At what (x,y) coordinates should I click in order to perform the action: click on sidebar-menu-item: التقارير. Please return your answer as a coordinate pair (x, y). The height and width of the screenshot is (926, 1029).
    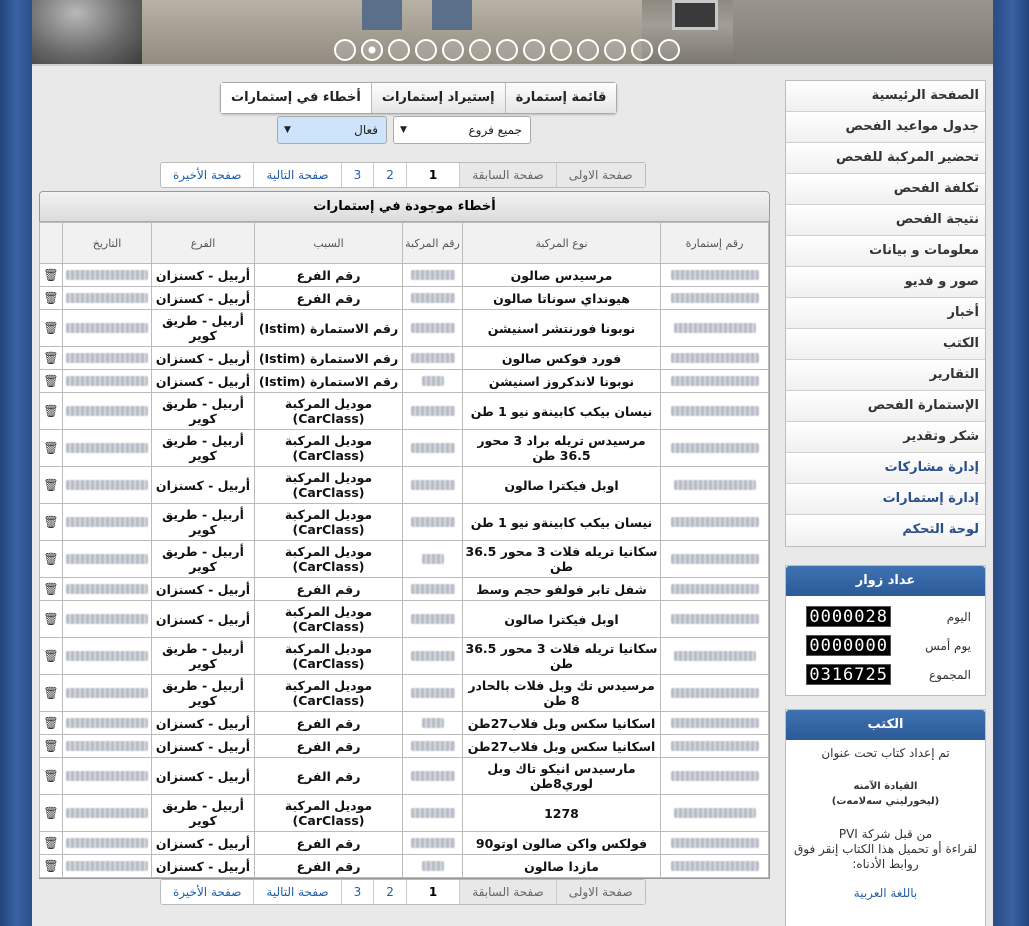
    Looking at the image, I should click on (885, 375).